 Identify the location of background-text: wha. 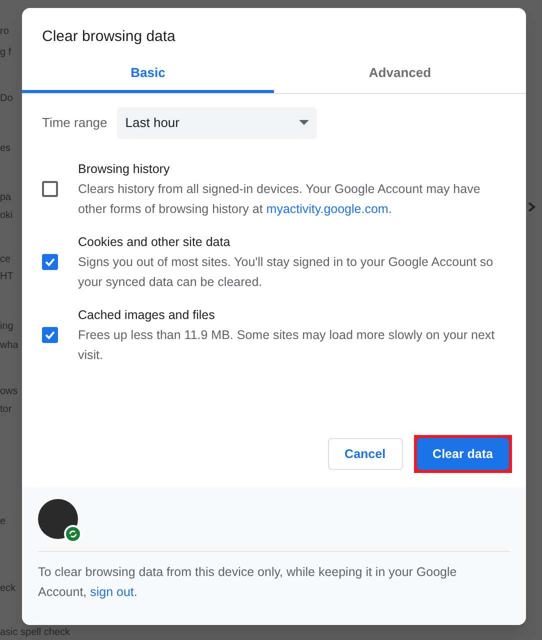
(9, 346).